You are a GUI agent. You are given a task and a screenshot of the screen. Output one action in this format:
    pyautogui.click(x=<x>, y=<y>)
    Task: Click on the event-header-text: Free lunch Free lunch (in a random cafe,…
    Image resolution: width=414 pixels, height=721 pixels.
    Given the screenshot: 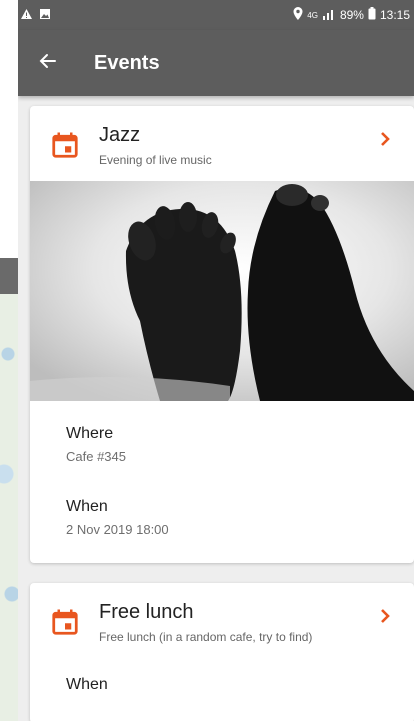 What is the action you would take?
    pyautogui.click(x=205, y=621)
    